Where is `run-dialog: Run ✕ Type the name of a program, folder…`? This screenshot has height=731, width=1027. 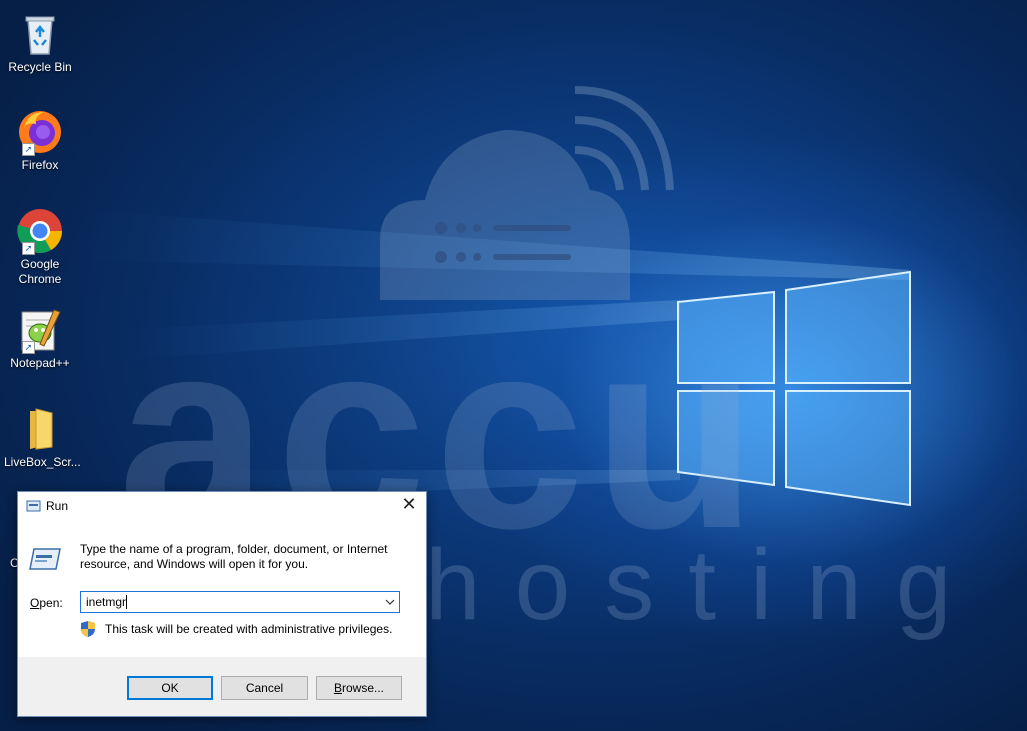
run-dialog: Run ✕ Type the name of a program, folder… is located at coordinates (222, 604).